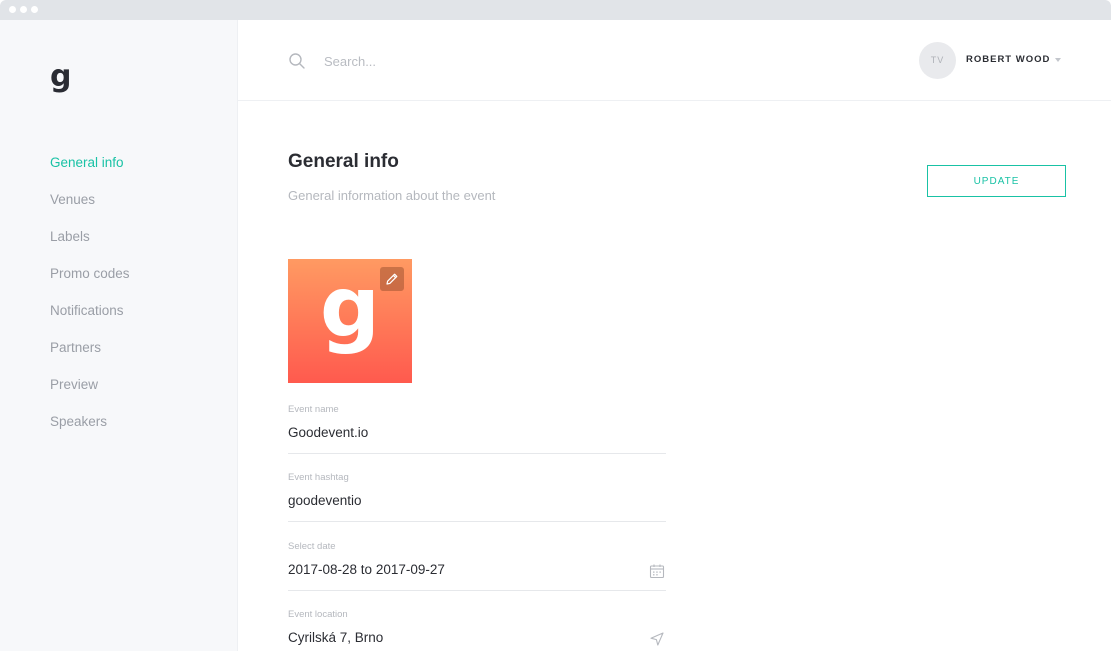 The width and height of the screenshot is (1111, 651). What do you see at coordinates (474, 61) in the screenshot?
I see `search-input` at bounding box center [474, 61].